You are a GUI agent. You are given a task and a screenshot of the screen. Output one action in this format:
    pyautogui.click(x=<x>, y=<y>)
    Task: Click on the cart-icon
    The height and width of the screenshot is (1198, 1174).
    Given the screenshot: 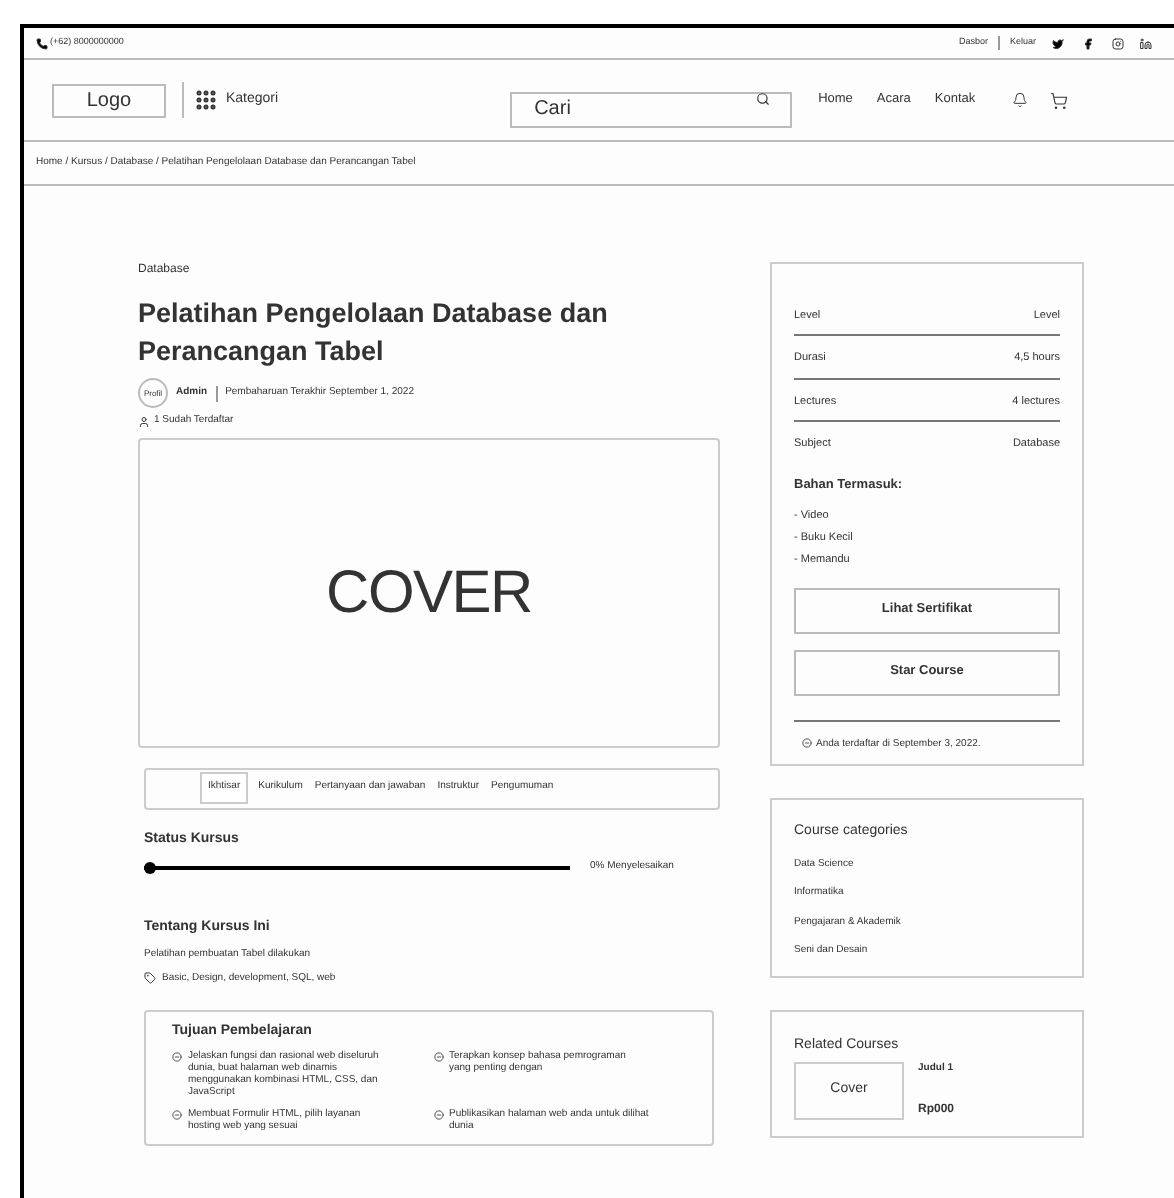 What is the action you would take?
    pyautogui.click(x=1058, y=100)
    